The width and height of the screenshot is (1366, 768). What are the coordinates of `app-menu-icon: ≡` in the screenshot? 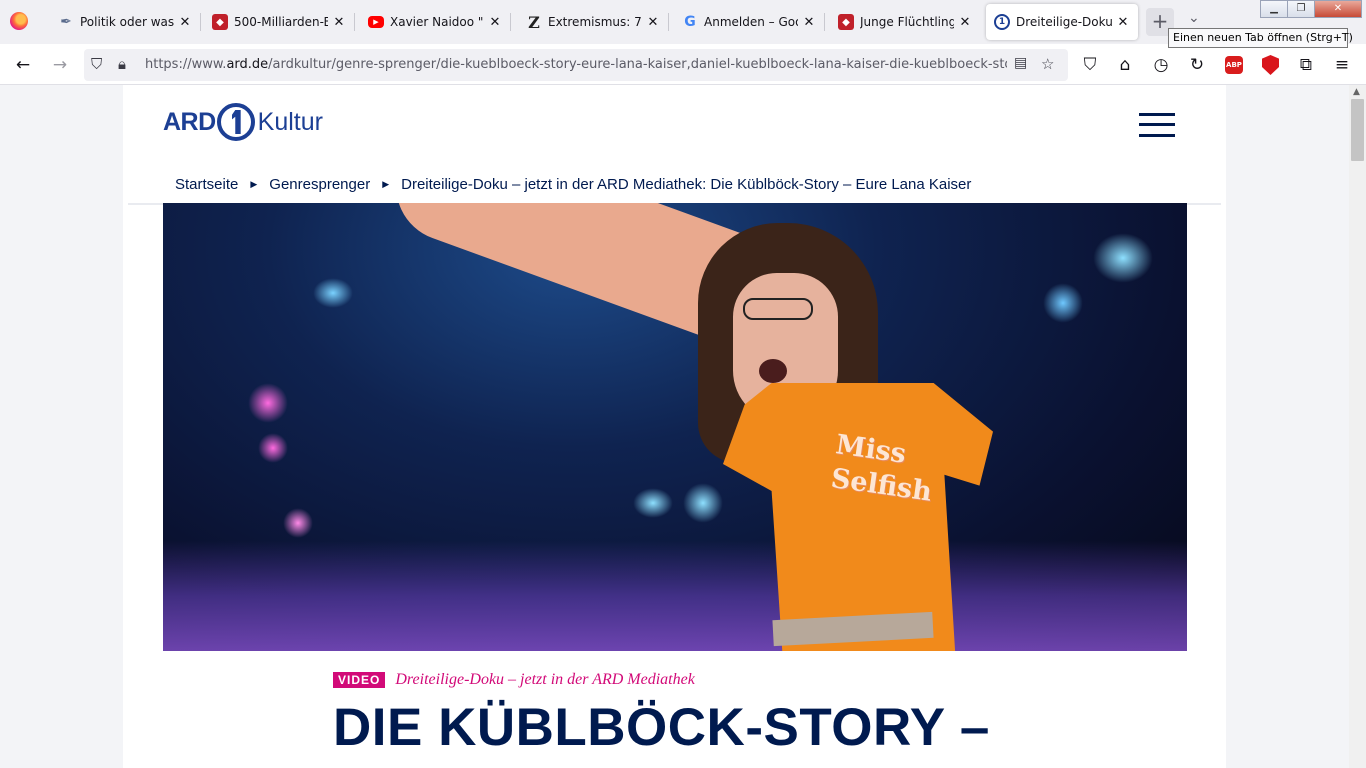 It's located at (1342, 65).